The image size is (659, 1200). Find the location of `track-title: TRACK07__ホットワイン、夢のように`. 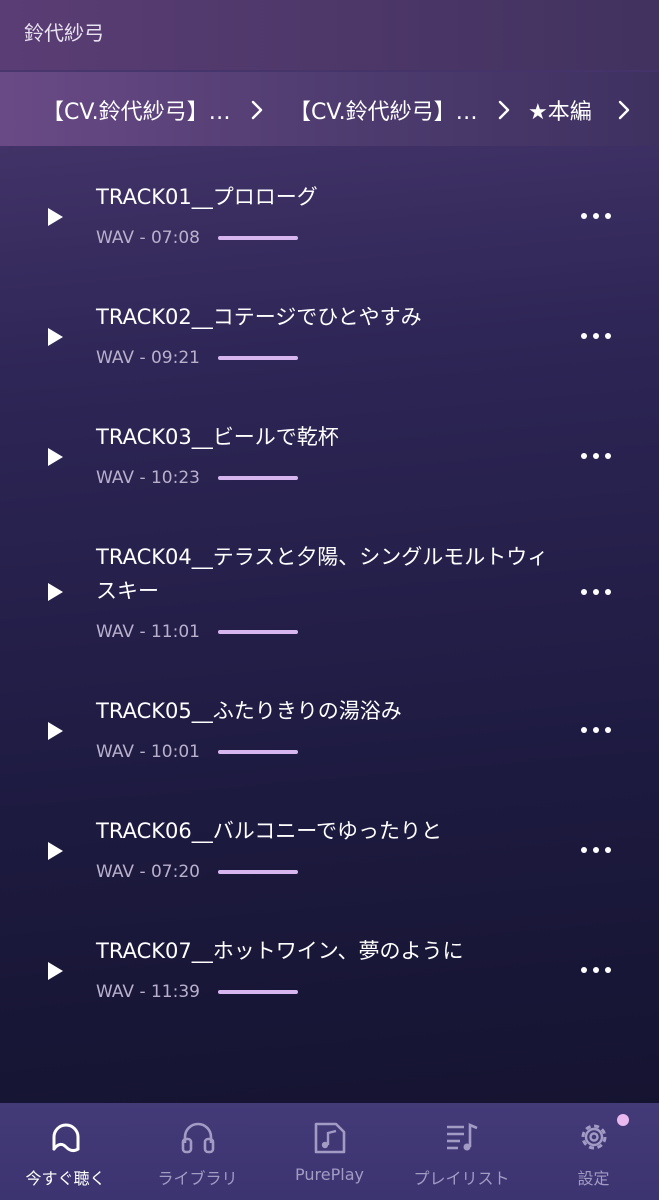

track-title: TRACK07__ホットワイン、夢のように is located at coordinates (280, 951).